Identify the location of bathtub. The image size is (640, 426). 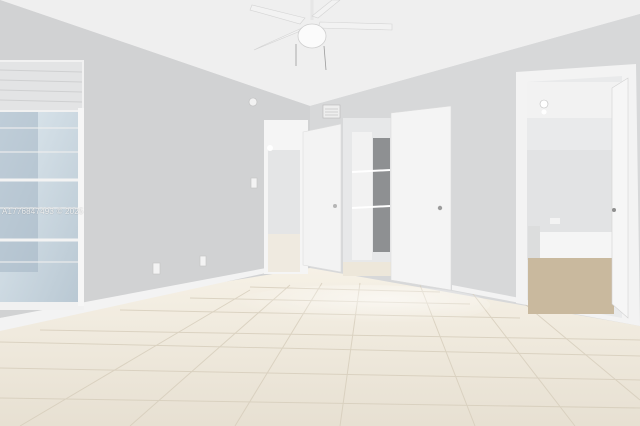
(576, 245).